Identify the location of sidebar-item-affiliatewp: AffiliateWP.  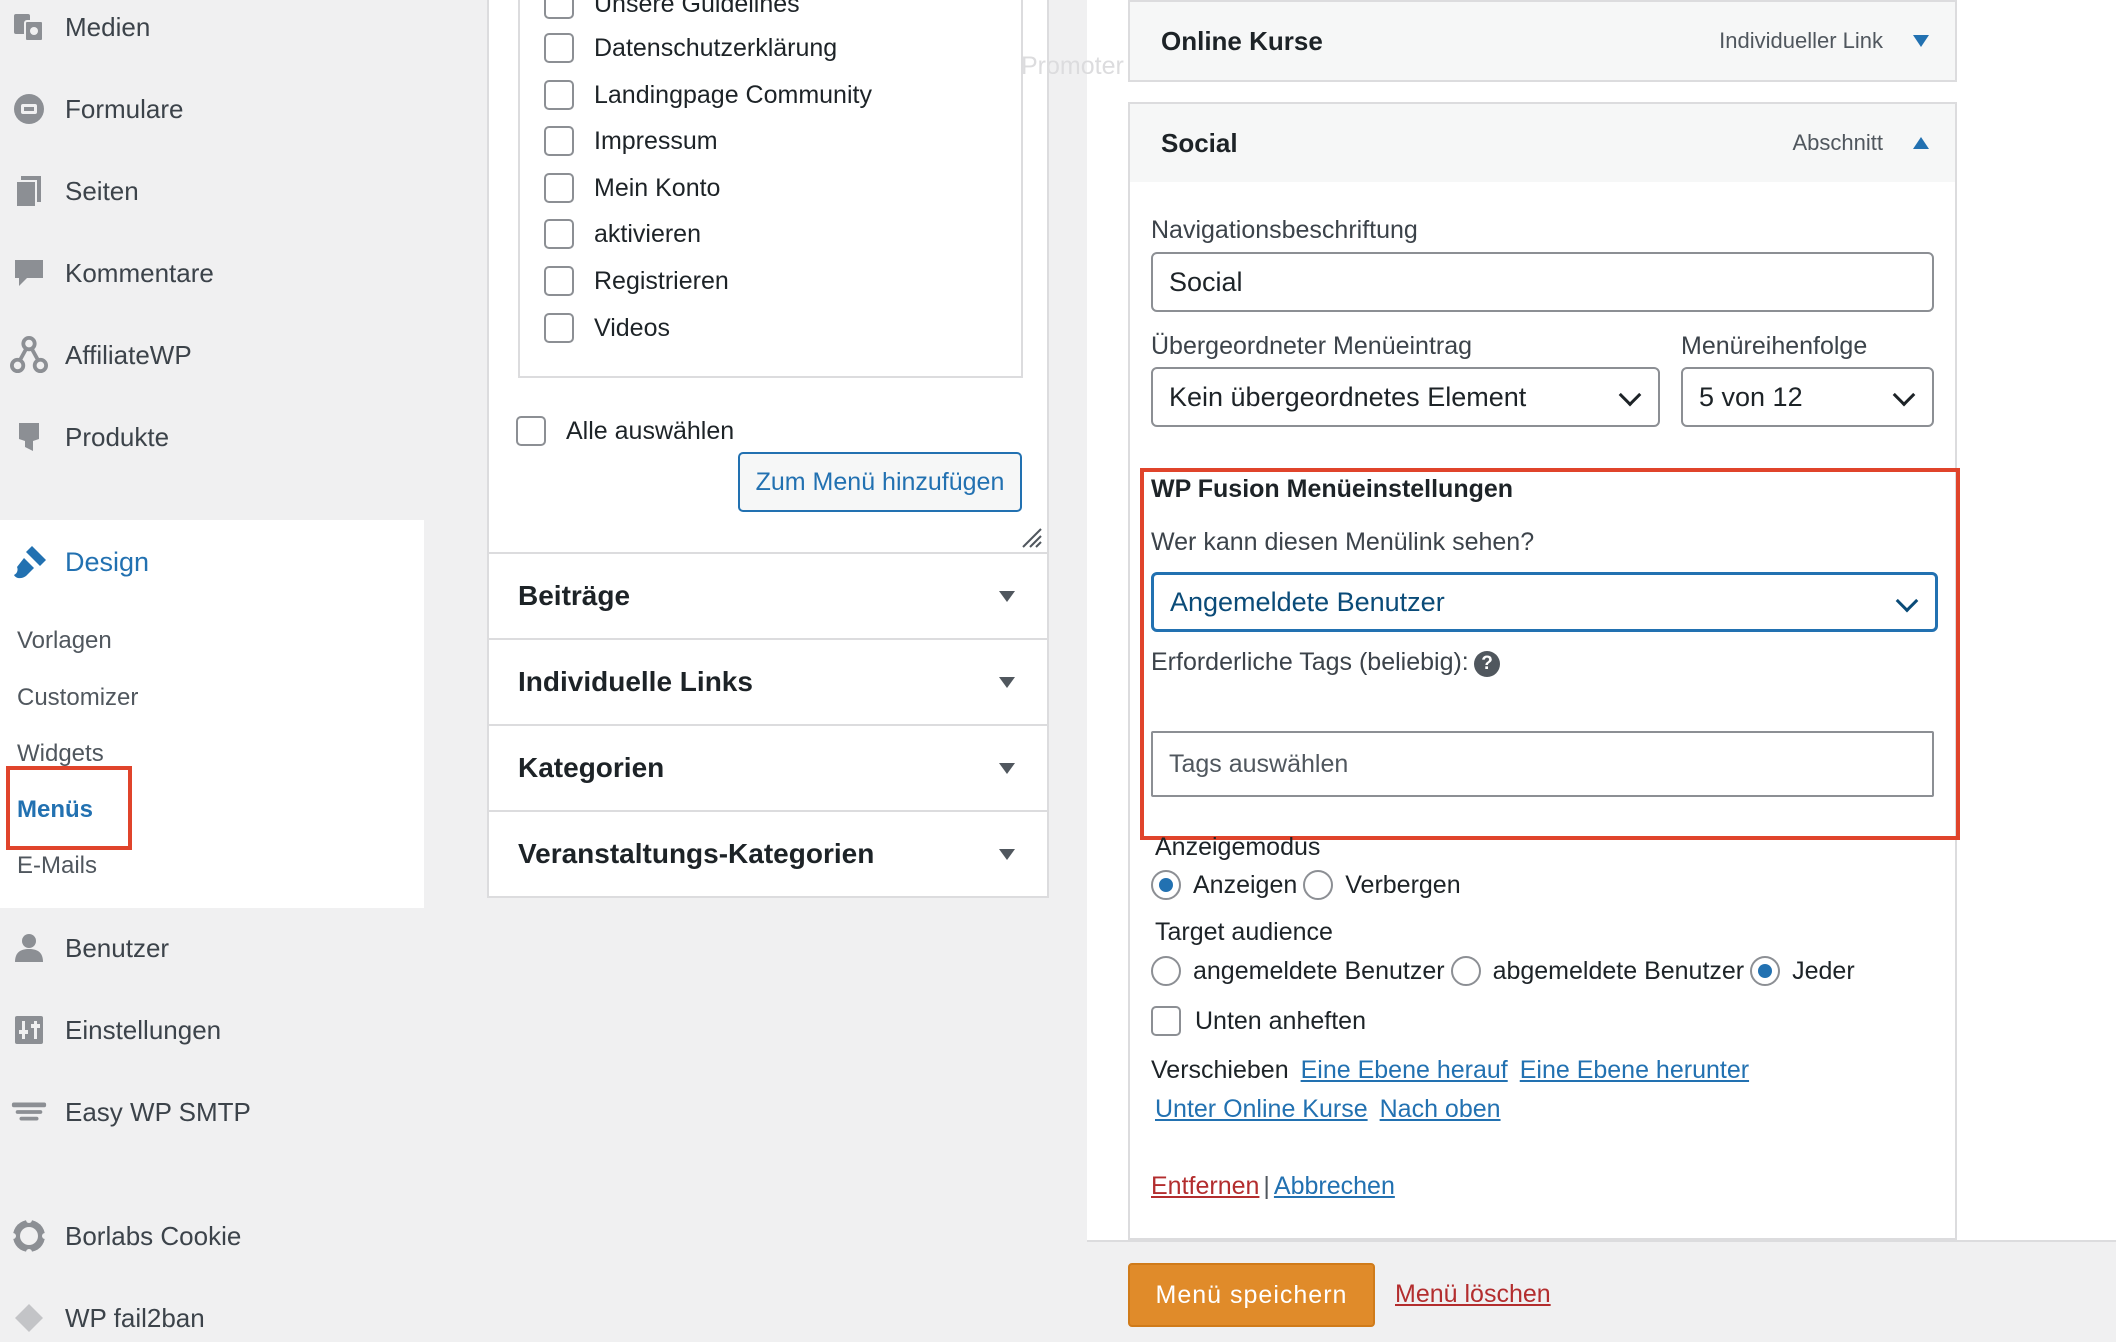
(212, 355).